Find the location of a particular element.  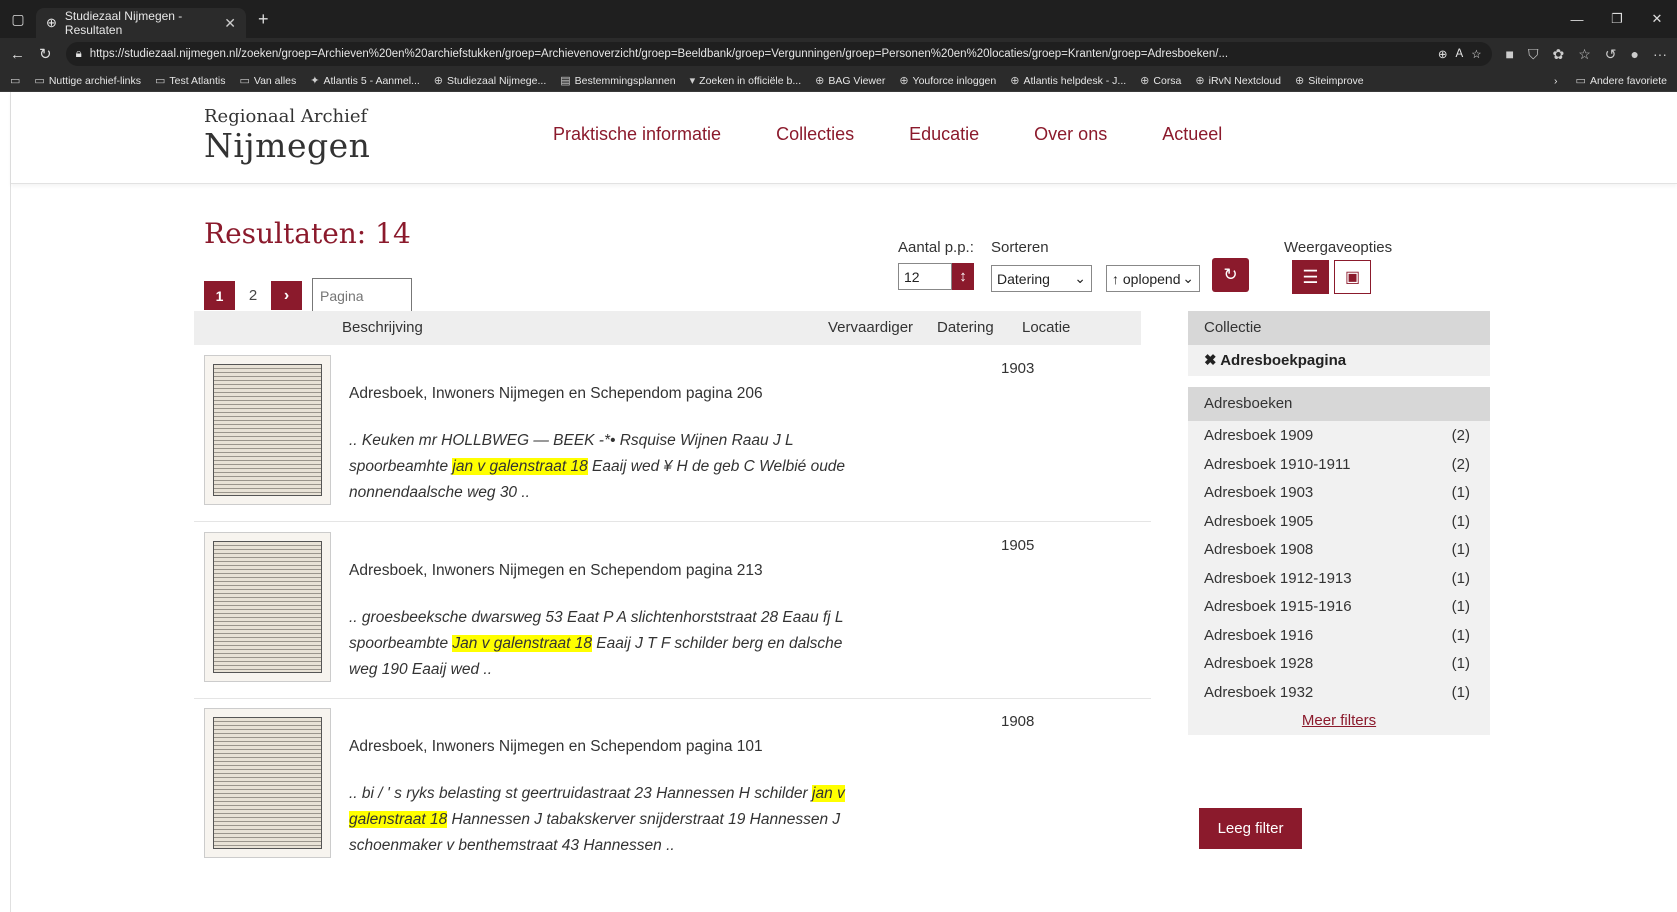

facet-item: Adresboek 1912-1913 (1) is located at coordinates (1339, 578).